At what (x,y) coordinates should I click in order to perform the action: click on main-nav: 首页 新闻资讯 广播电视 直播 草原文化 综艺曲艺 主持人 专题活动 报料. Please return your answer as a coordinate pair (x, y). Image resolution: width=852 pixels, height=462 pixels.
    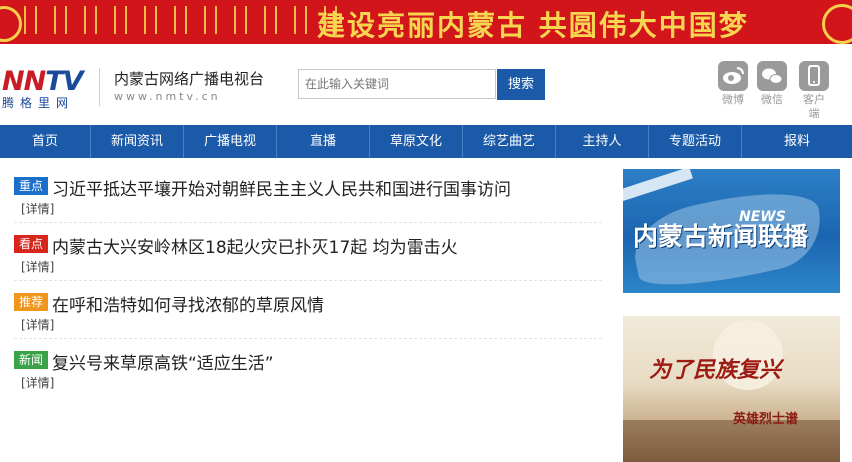
    Looking at the image, I should click on (426, 141).